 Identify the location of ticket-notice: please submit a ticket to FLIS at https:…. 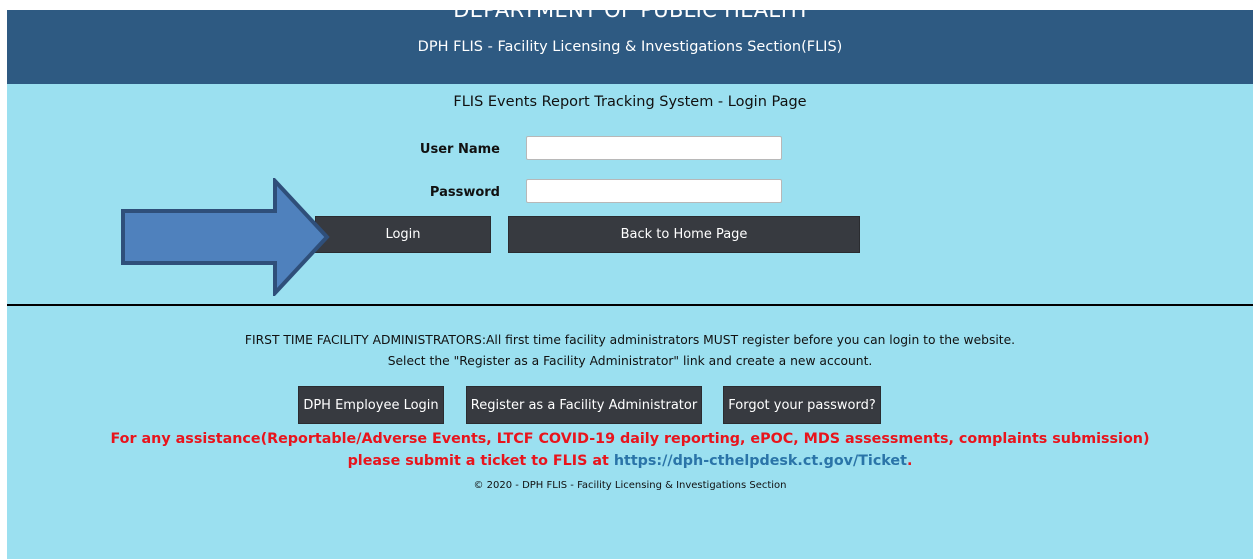
(630, 461).